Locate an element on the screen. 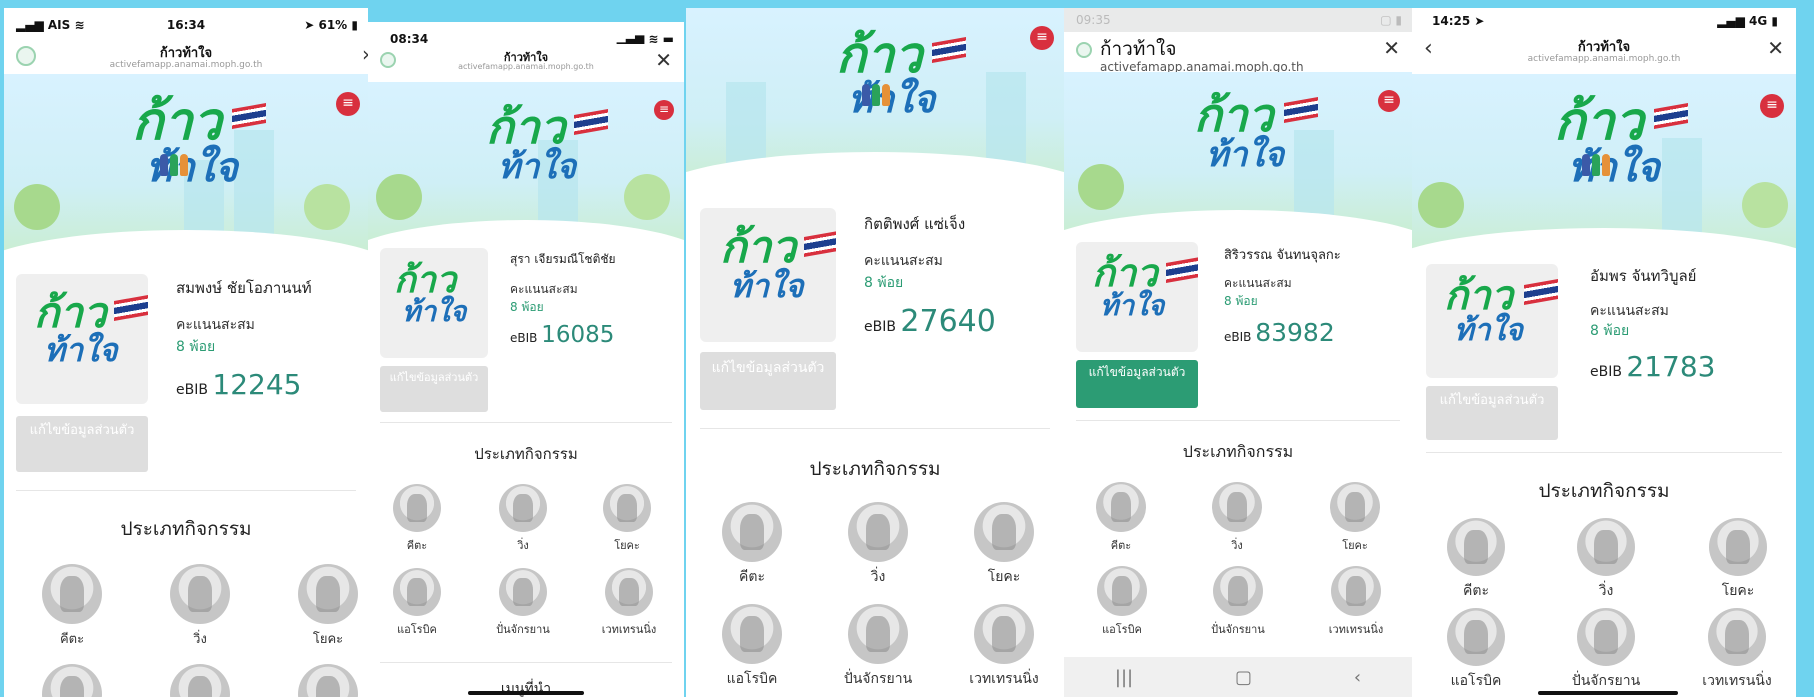 The height and width of the screenshot is (697, 1814). status-bar: ▂▄▆ AIS ≋ 16:34 ➤ 61% ▮ is located at coordinates (186, 25).